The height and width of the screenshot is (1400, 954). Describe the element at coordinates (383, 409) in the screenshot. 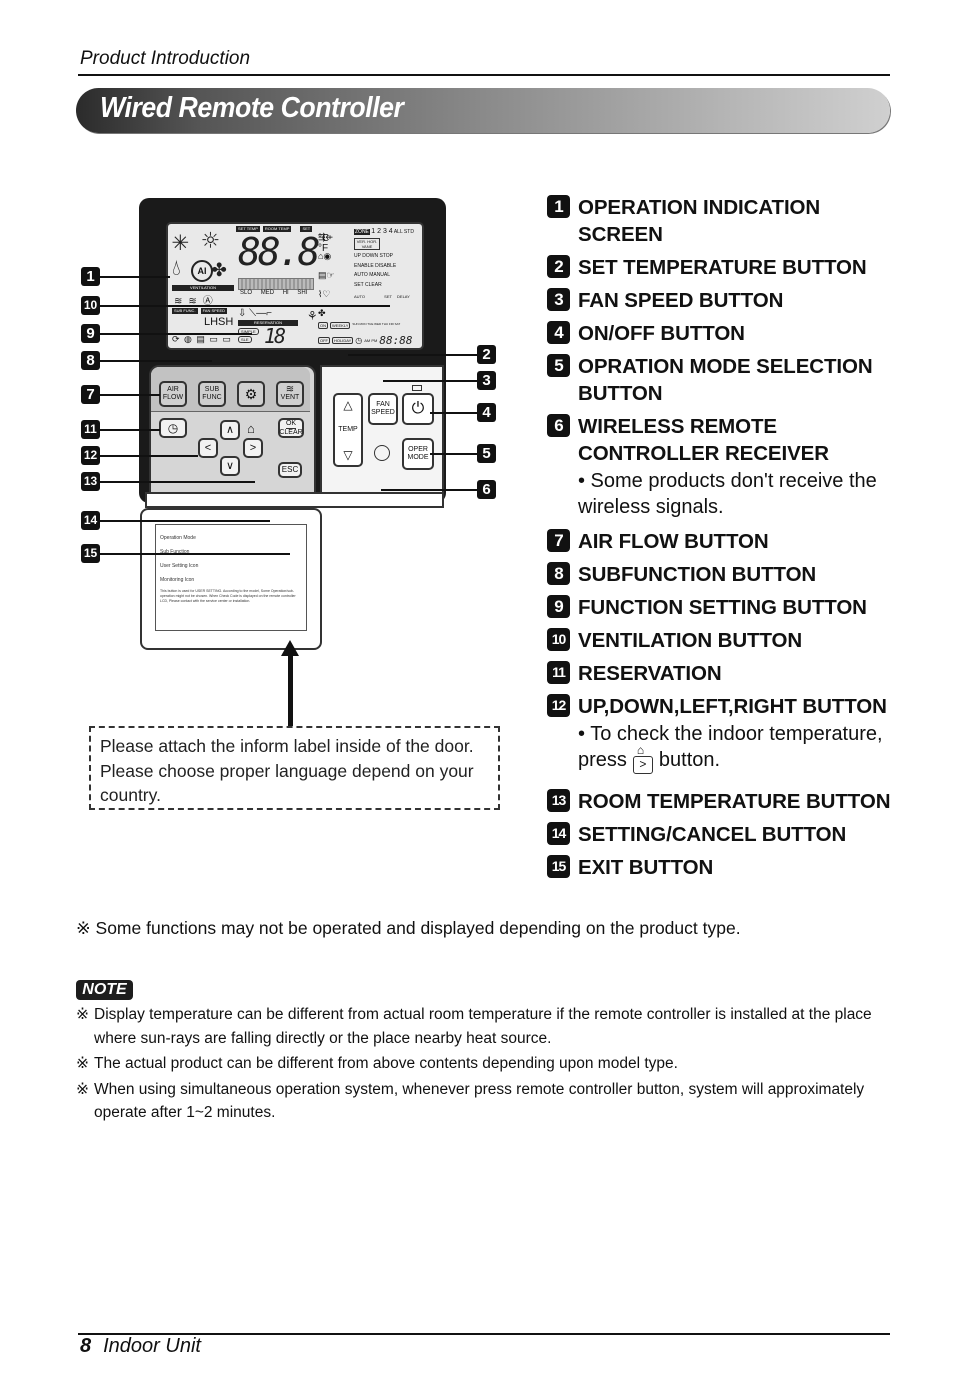

I see `fan-speed-button: FAN SPEED` at that location.